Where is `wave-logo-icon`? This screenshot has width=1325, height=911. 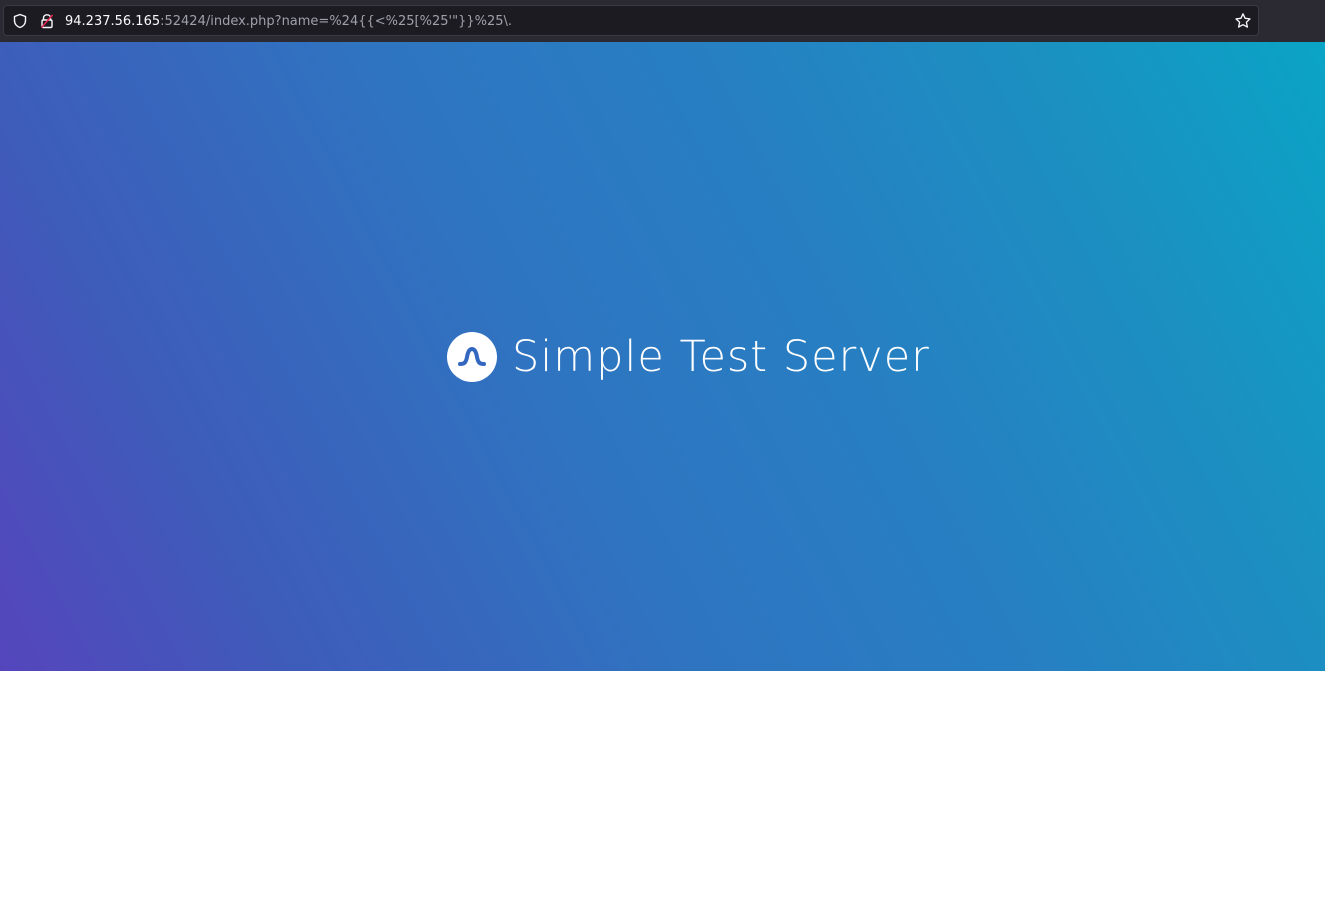 wave-logo-icon is located at coordinates (472, 357).